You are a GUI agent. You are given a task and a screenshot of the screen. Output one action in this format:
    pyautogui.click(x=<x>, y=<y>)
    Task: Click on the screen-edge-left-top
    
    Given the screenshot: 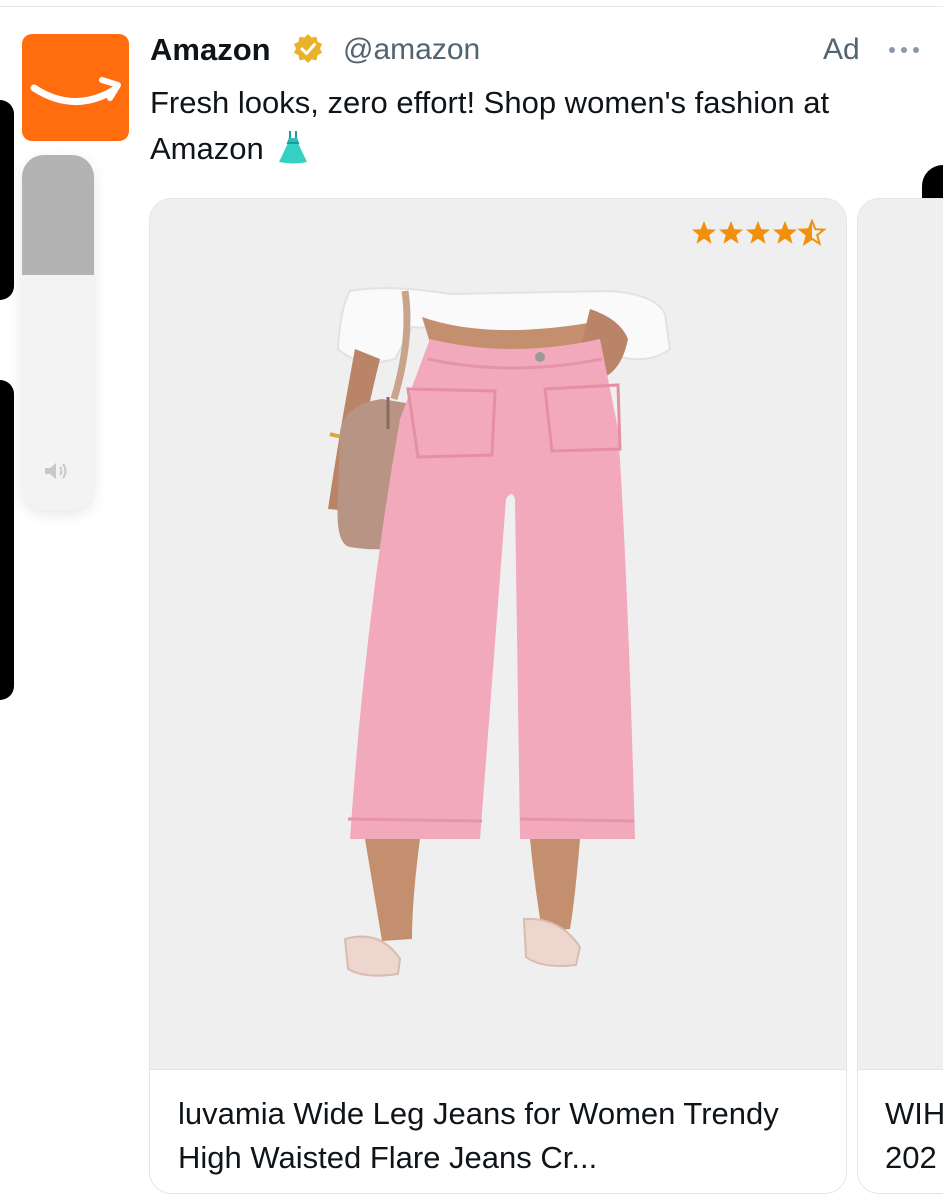 What is the action you would take?
    pyautogui.click(x=7, y=200)
    